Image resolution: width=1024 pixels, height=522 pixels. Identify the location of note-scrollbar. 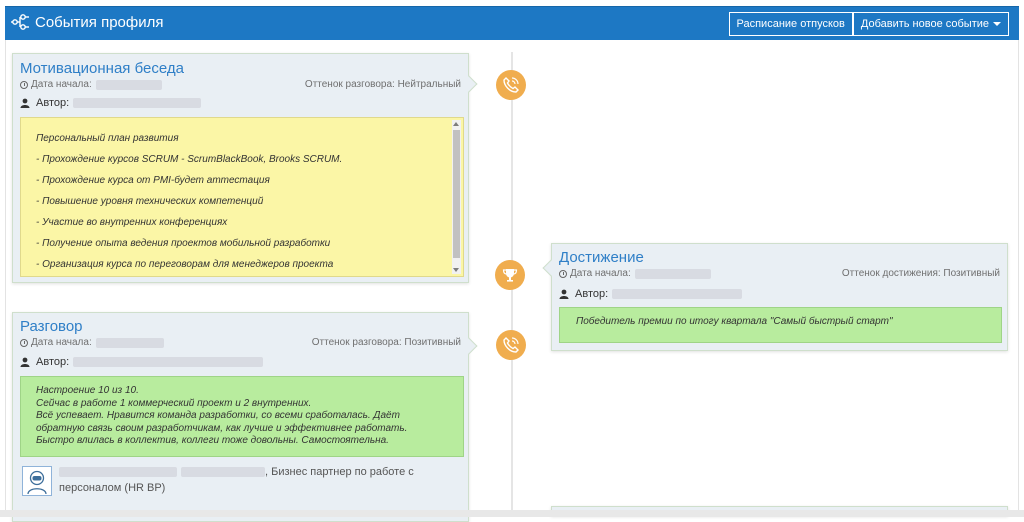
(456, 197).